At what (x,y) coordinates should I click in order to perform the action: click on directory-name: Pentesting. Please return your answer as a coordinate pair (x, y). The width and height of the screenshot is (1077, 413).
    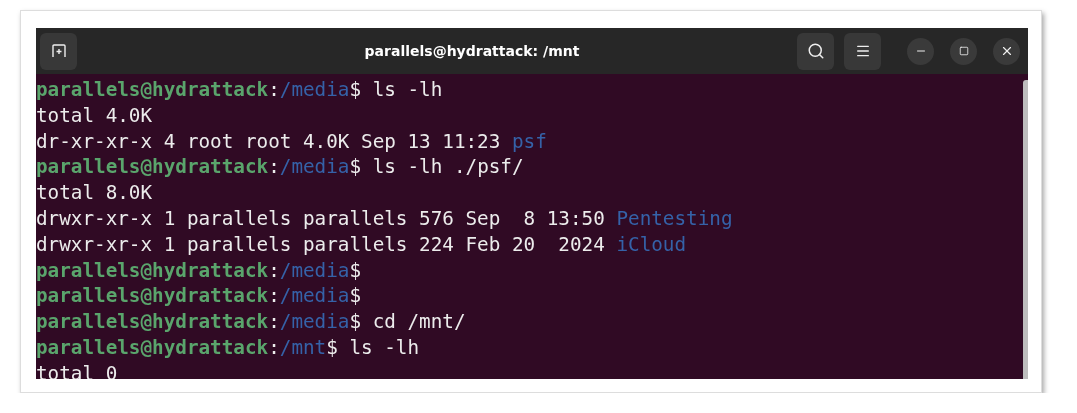
    Looking at the image, I should click on (674, 218).